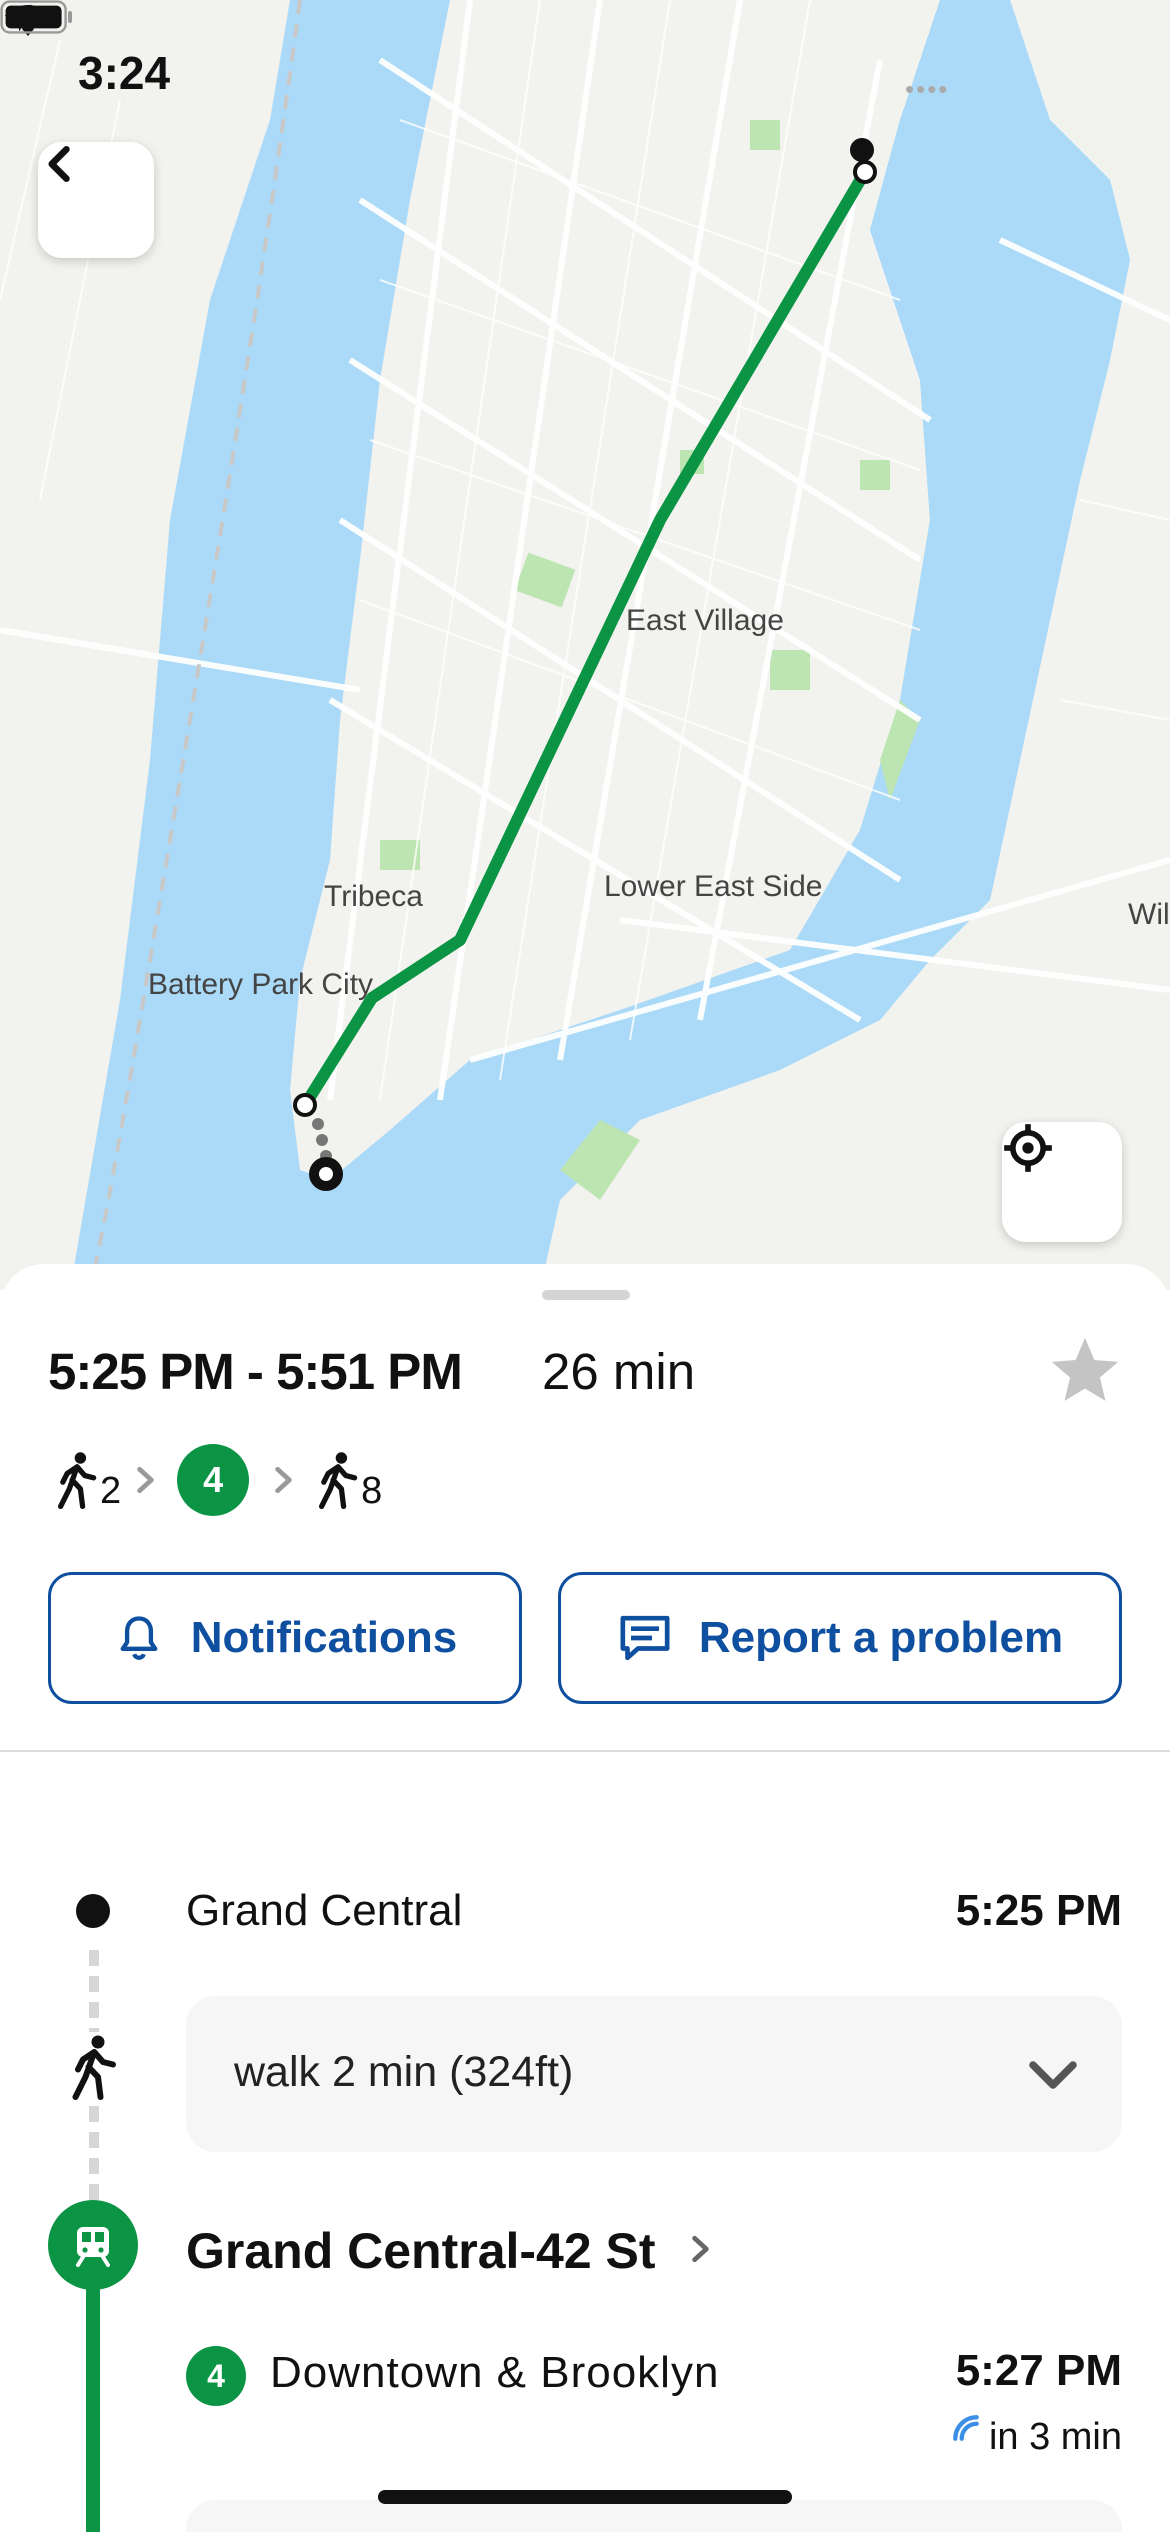 Image resolution: width=1170 pixels, height=2532 pixels. I want to click on map-label-lower-east-side: Lower East Side, so click(713, 886).